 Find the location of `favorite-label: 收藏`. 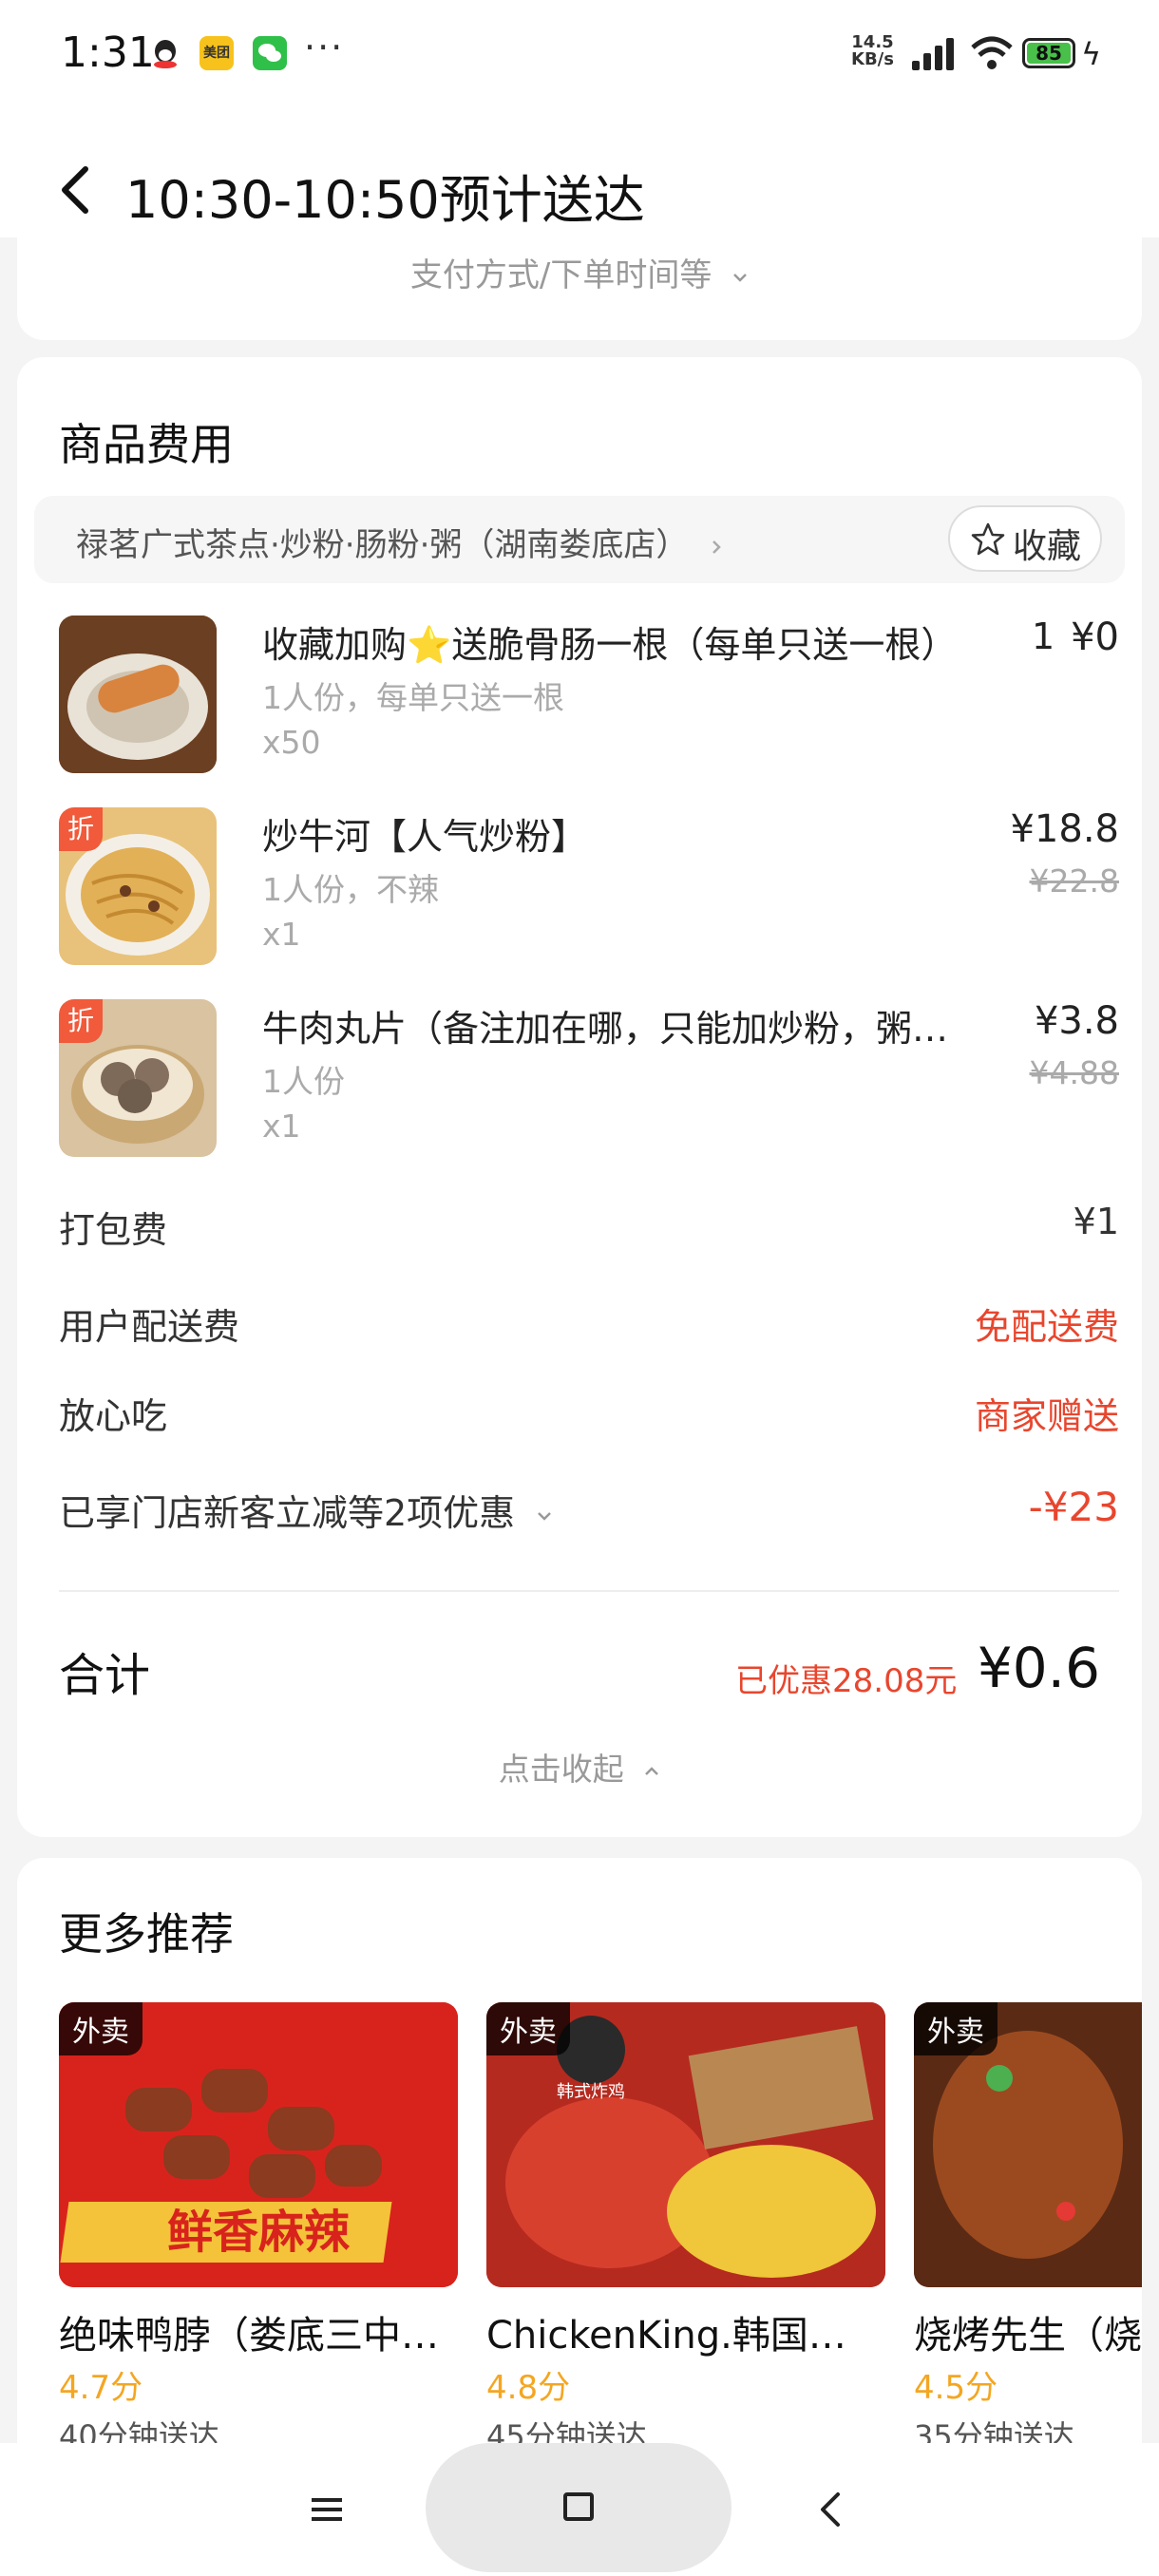

favorite-label: 收藏 is located at coordinates (1047, 546).